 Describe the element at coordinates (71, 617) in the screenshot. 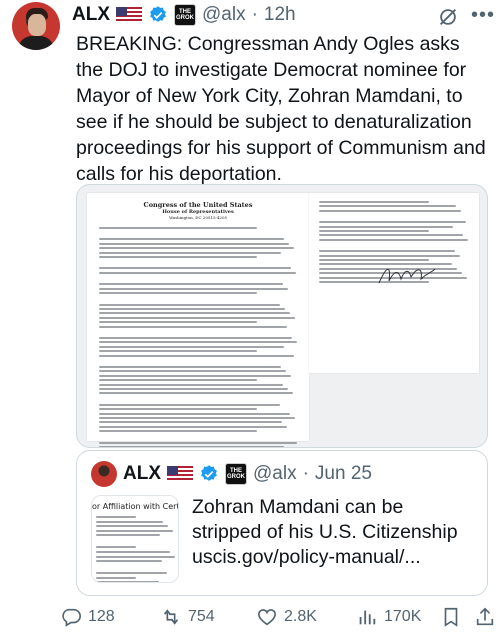

I see `reply-icon` at that location.